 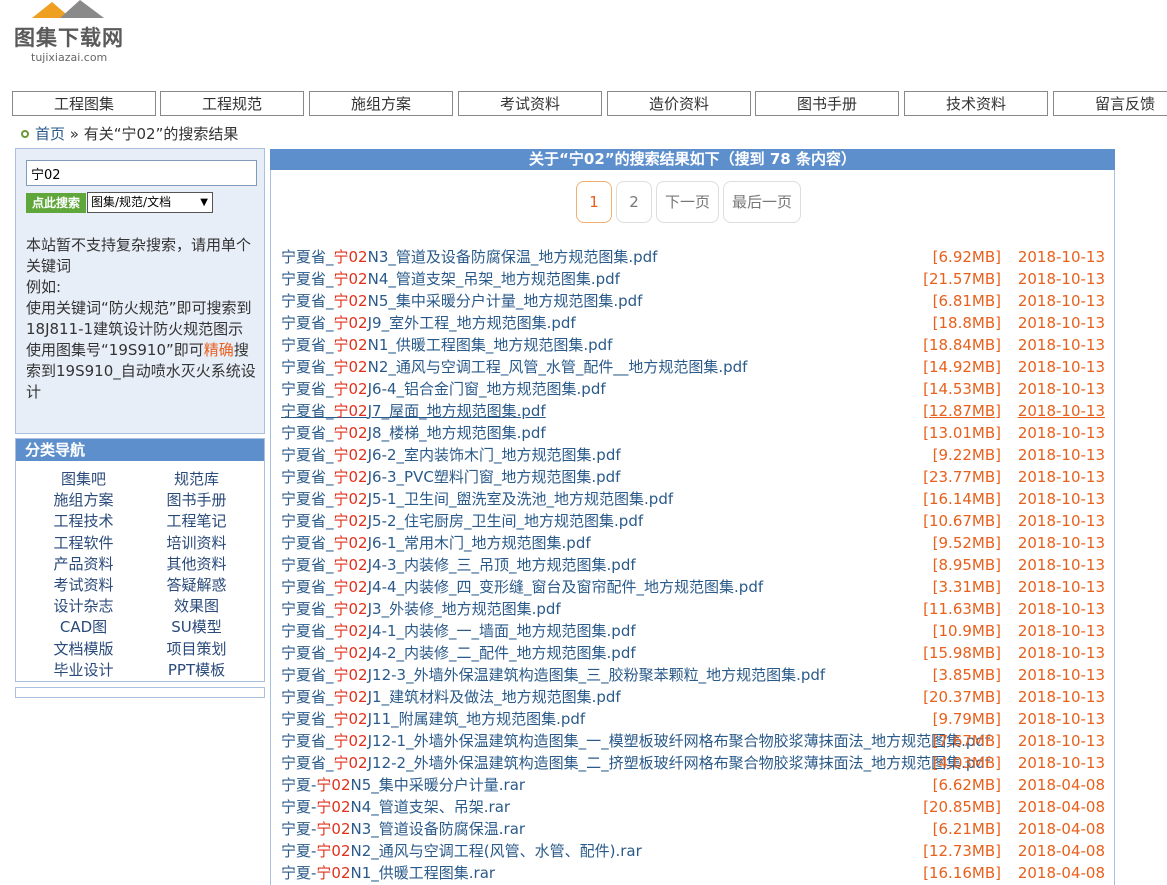 What do you see at coordinates (1110, 103) in the screenshot?
I see `nav-item-feedback: 留言反馈` at bounding box center [1110, 103].